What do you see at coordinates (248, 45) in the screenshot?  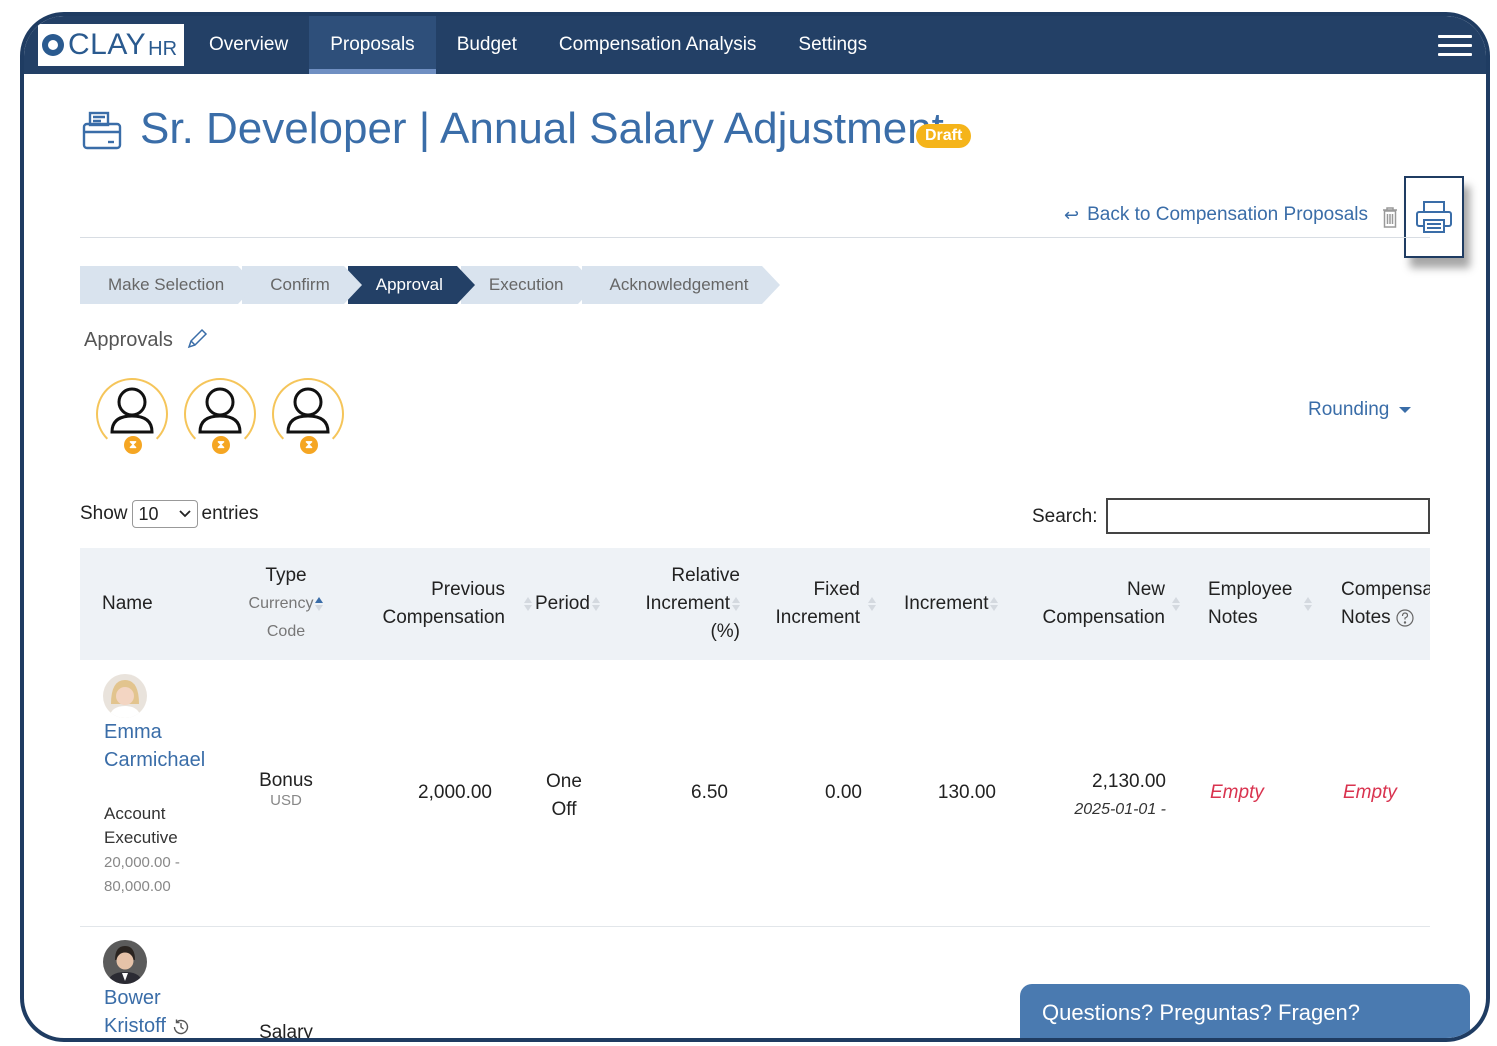 I see `nav-overview: Overview` at bounding box center [248, 45].